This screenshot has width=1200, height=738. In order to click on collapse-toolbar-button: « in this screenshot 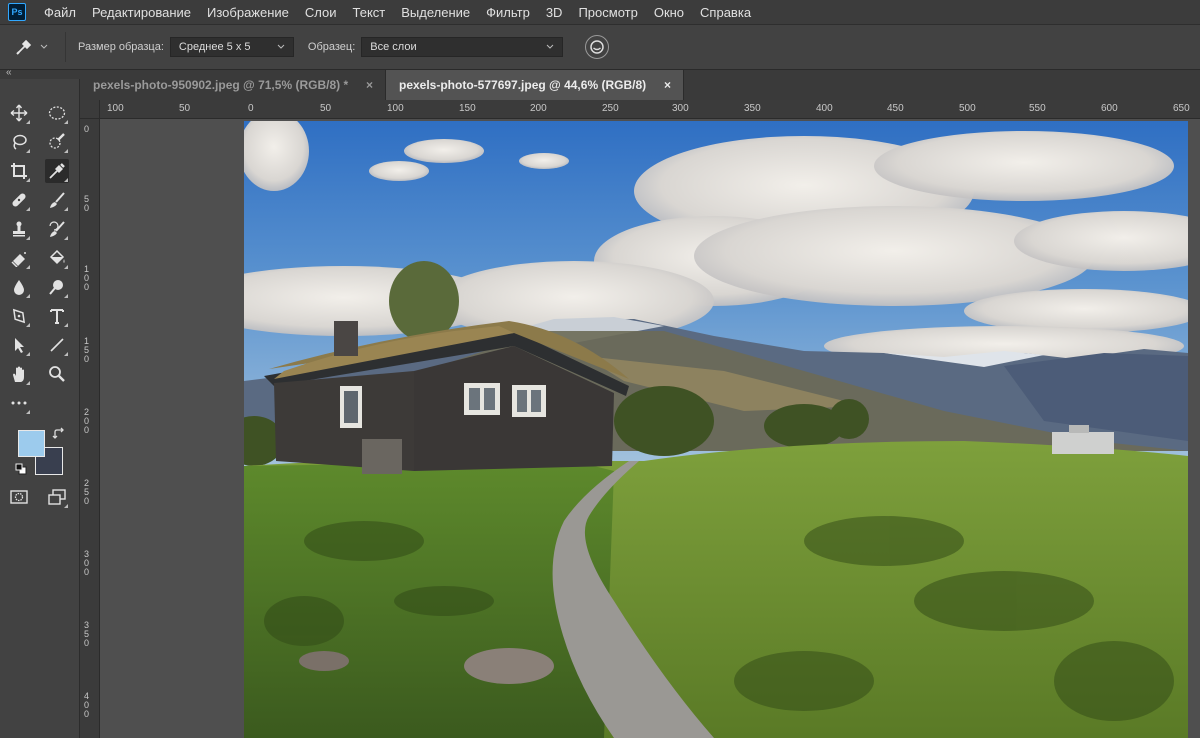, I will do `click(9, 72)`.